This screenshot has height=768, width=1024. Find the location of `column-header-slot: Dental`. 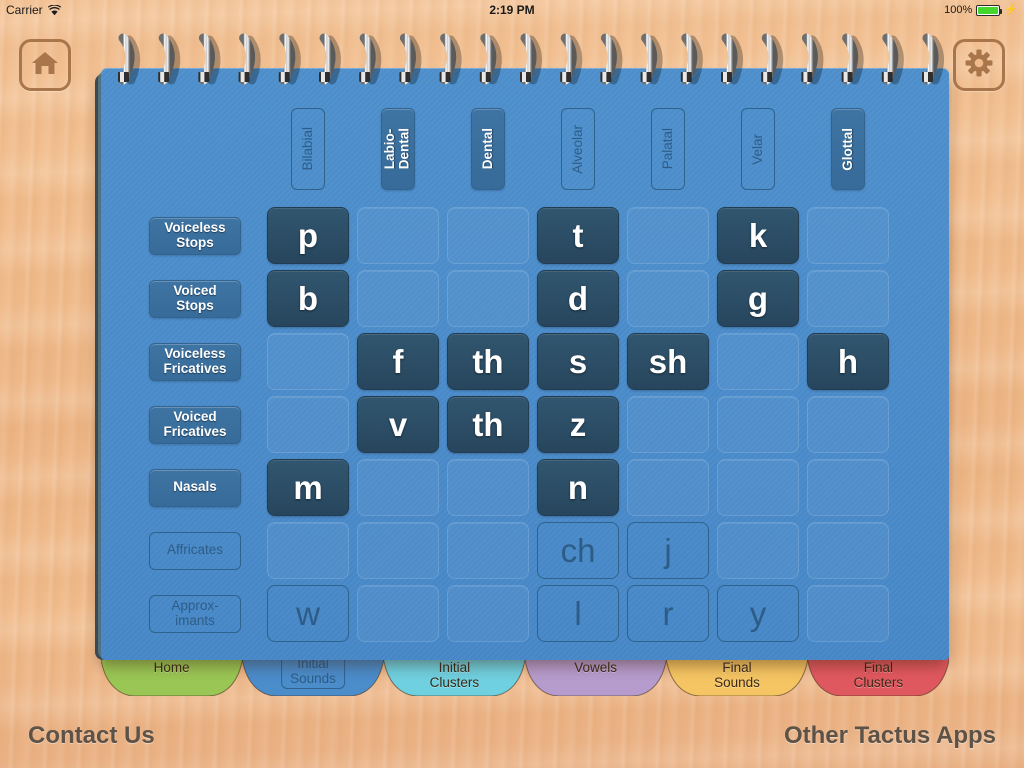

column-header-slot: Dental is located at coordinates (488, 149).